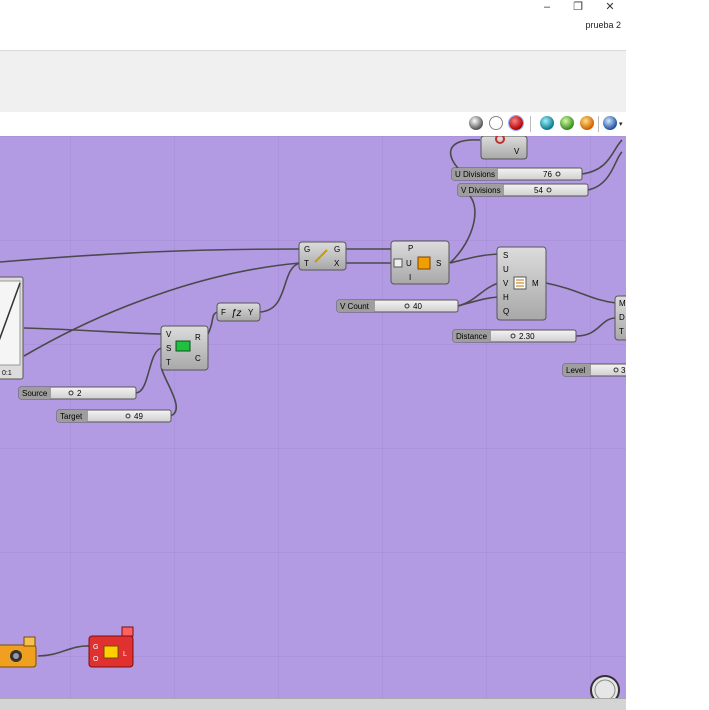  I want to click on port-y: Y, so click(251, 312).